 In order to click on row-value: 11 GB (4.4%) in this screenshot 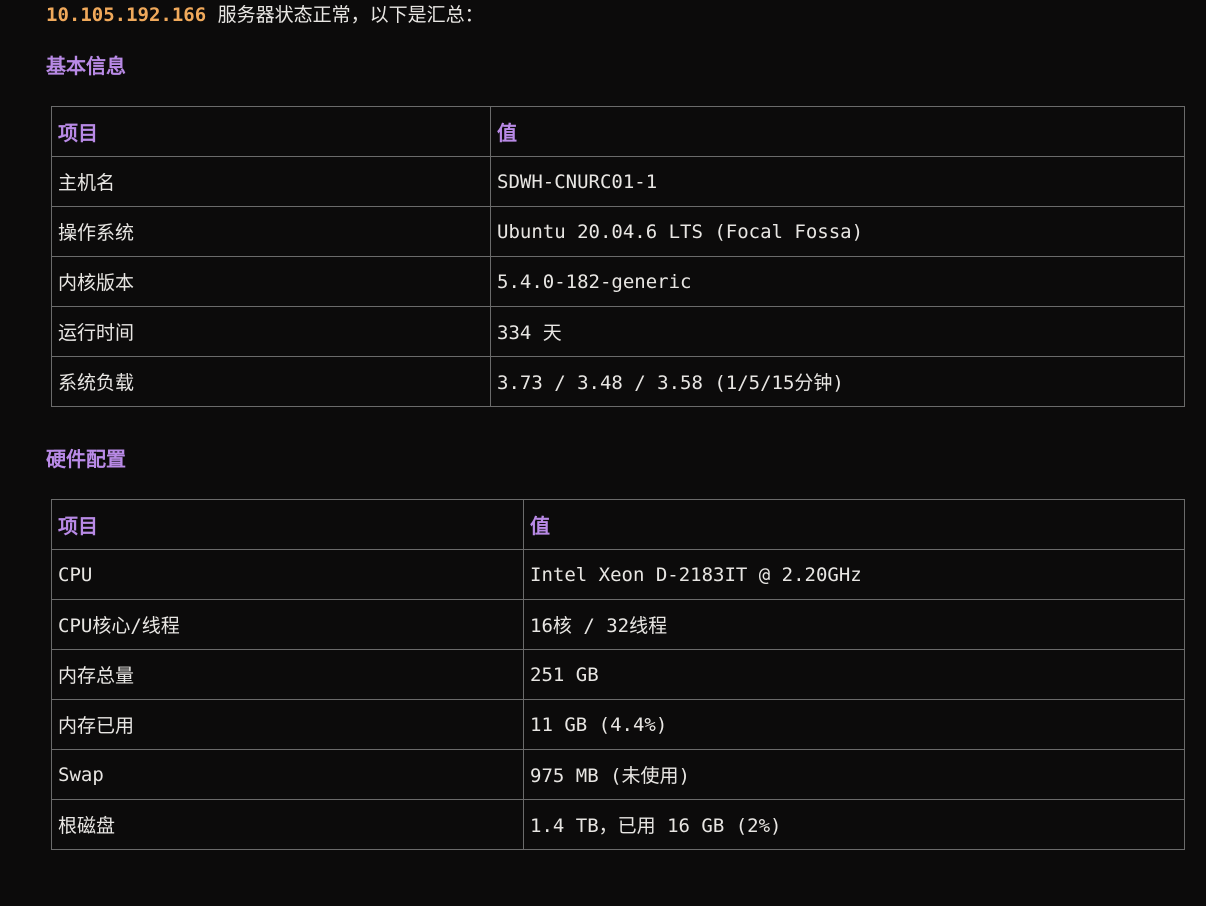, I will do `click(854, 724)`.